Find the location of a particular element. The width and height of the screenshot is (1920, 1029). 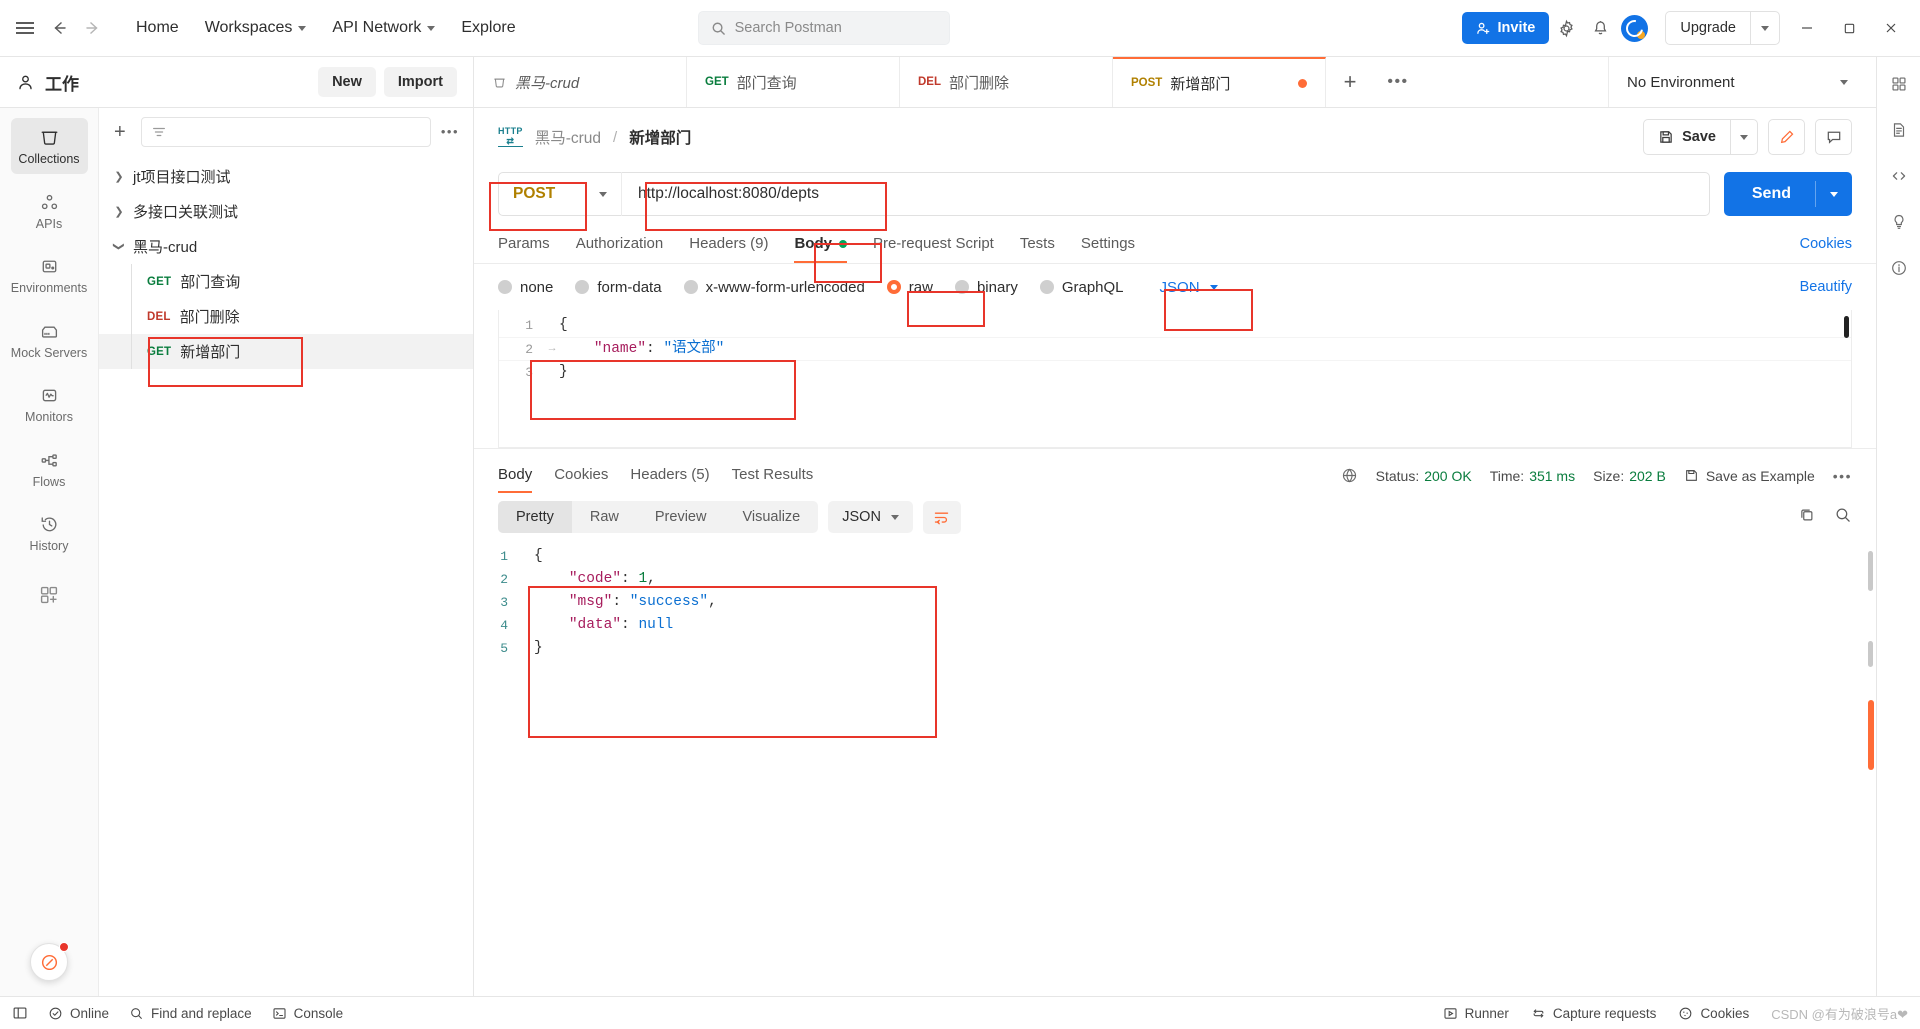

online-status: Online is located at coordinates (78, 1013).